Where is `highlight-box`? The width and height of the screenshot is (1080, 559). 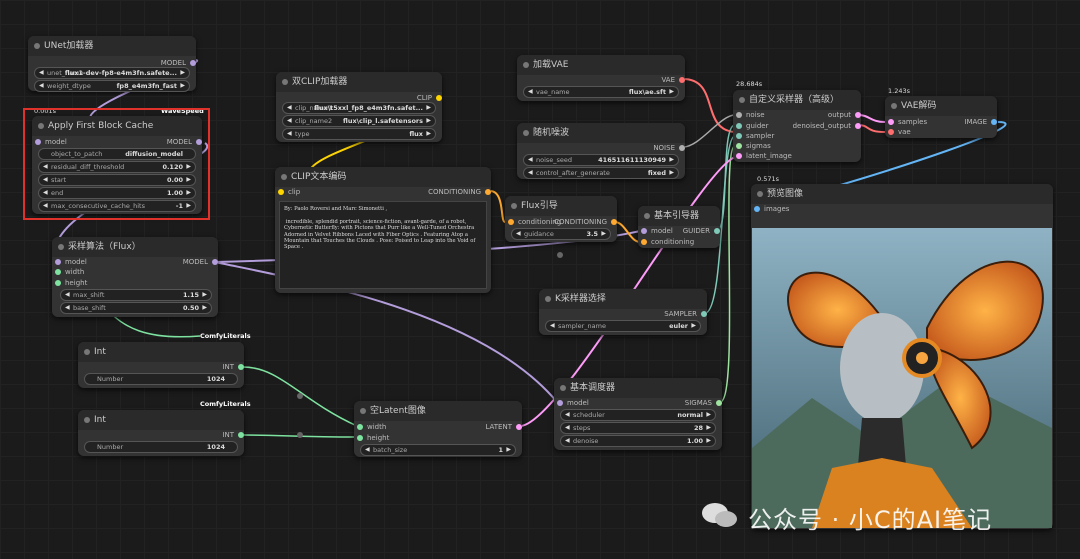 highlight-box is located at coordinates (116, 164).